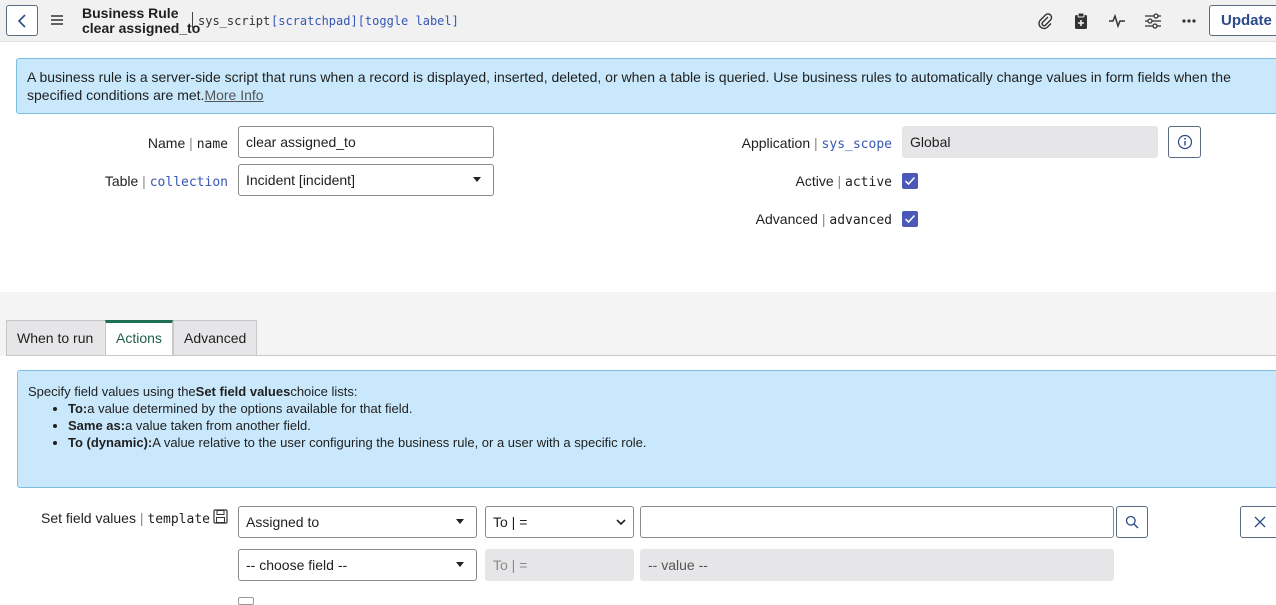  I want to click on close-icon, so click(1260, 522).